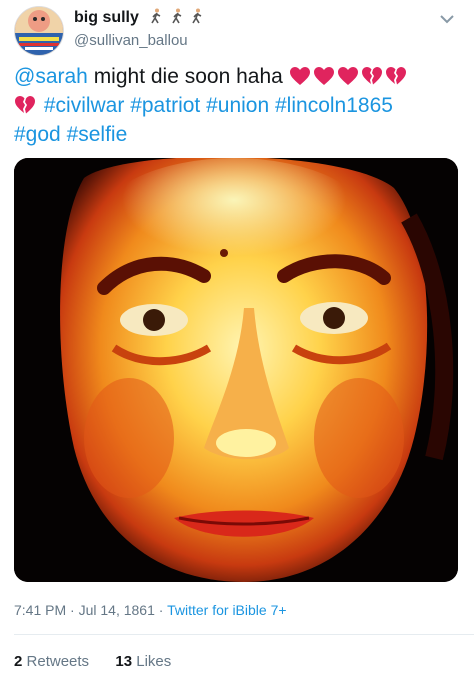 The height and width of the screenshot is (690, 474). What do you see at coordinates (97, 134) in the screenshot?
I see `hashtag-link: #selfie` at bounding box center [97, 134].